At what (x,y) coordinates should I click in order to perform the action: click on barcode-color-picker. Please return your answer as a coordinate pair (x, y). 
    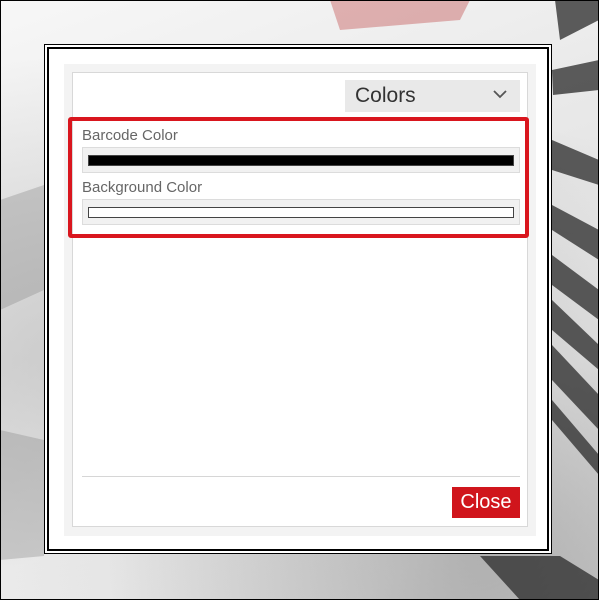
    Looking at the image, I should click on (301, 160).